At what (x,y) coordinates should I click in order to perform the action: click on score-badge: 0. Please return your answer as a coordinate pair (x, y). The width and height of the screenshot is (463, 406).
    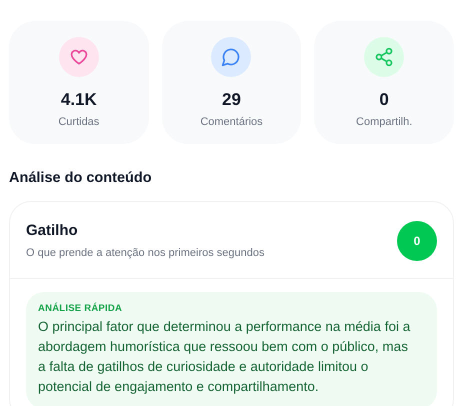
    Looking at the image, I should click on (417, 240).